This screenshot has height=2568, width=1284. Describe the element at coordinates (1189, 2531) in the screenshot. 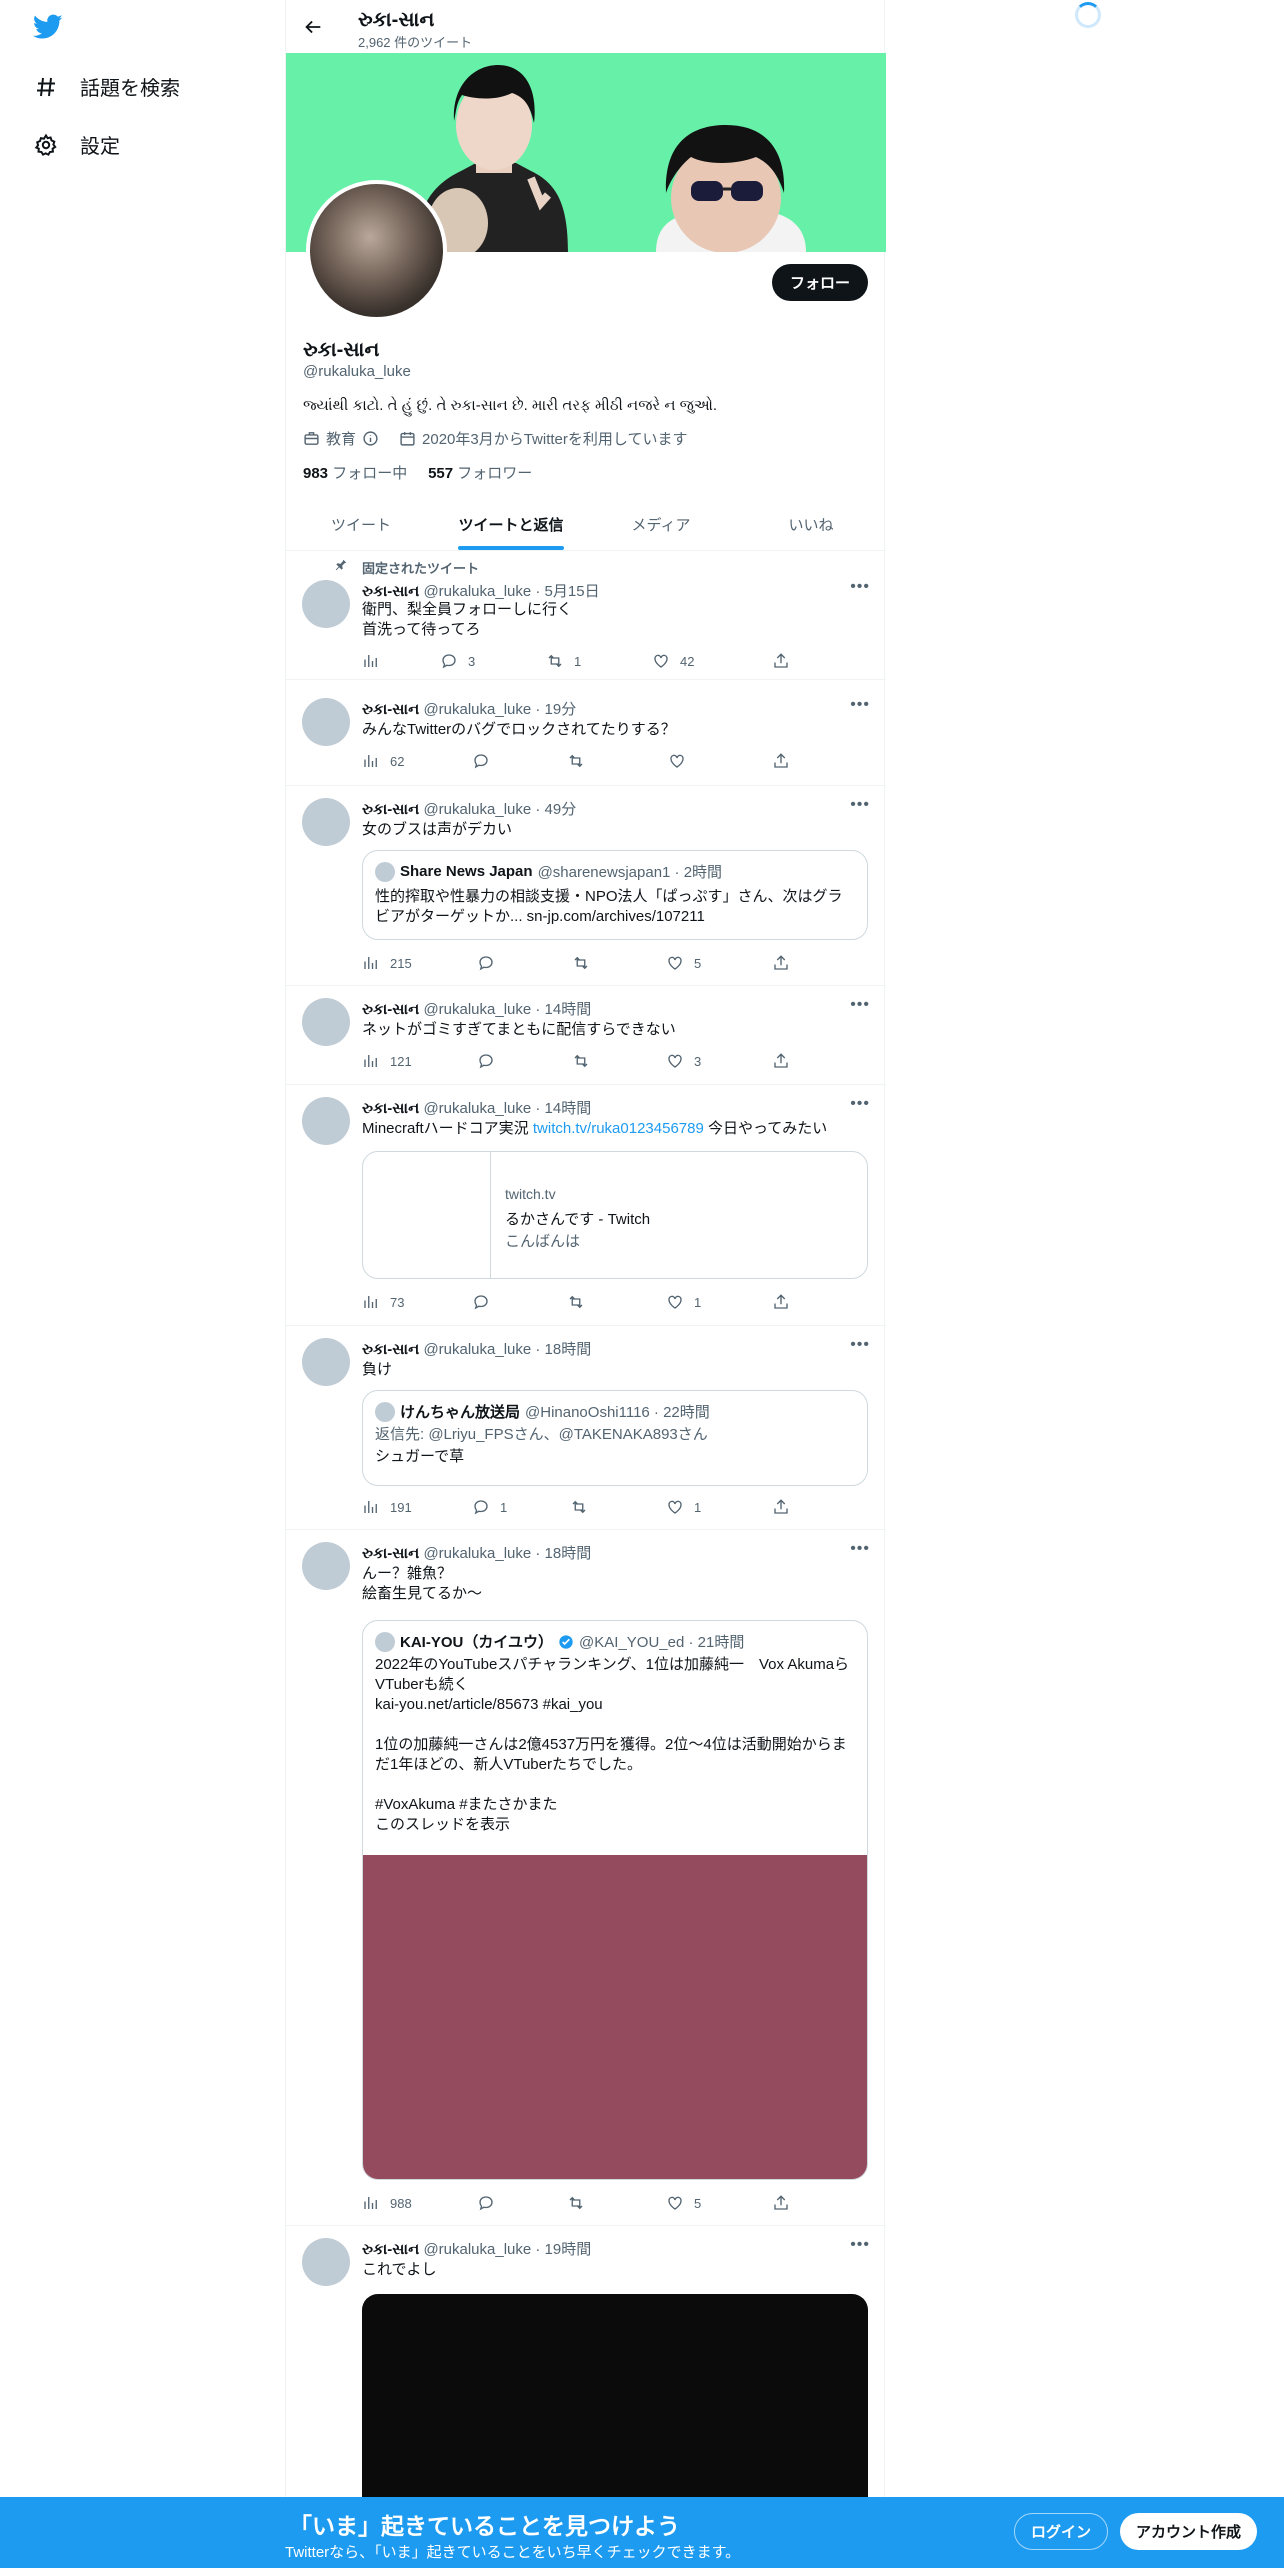

I see `signup-button: アカウント作成` at that location.